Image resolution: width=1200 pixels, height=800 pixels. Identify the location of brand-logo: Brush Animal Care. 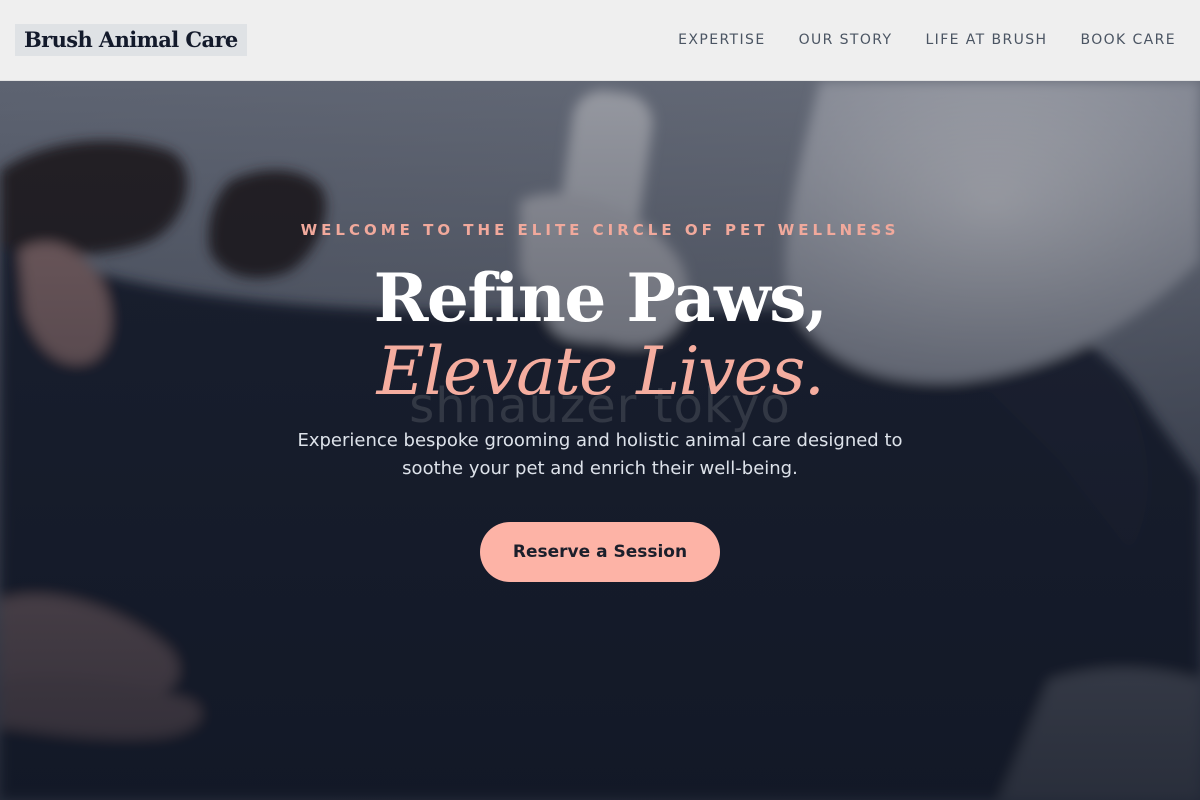
(131, 40).